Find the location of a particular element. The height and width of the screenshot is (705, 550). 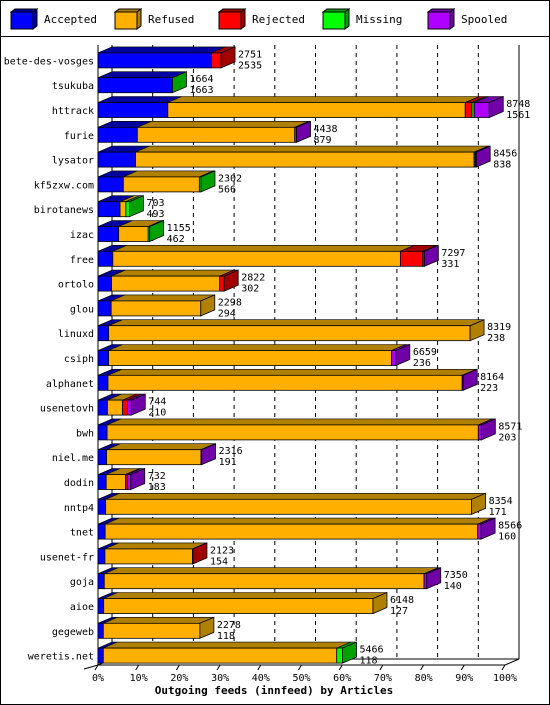

category-label: ortolo is located at coordinates (76, 285).